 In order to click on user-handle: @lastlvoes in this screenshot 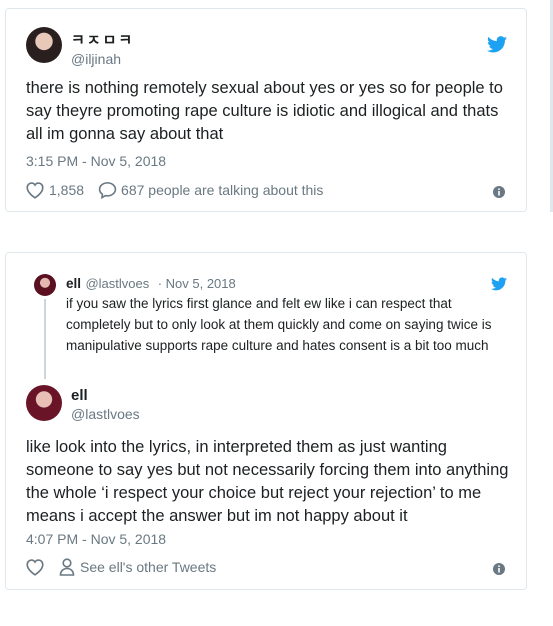, I will do `click(105, 414)`.